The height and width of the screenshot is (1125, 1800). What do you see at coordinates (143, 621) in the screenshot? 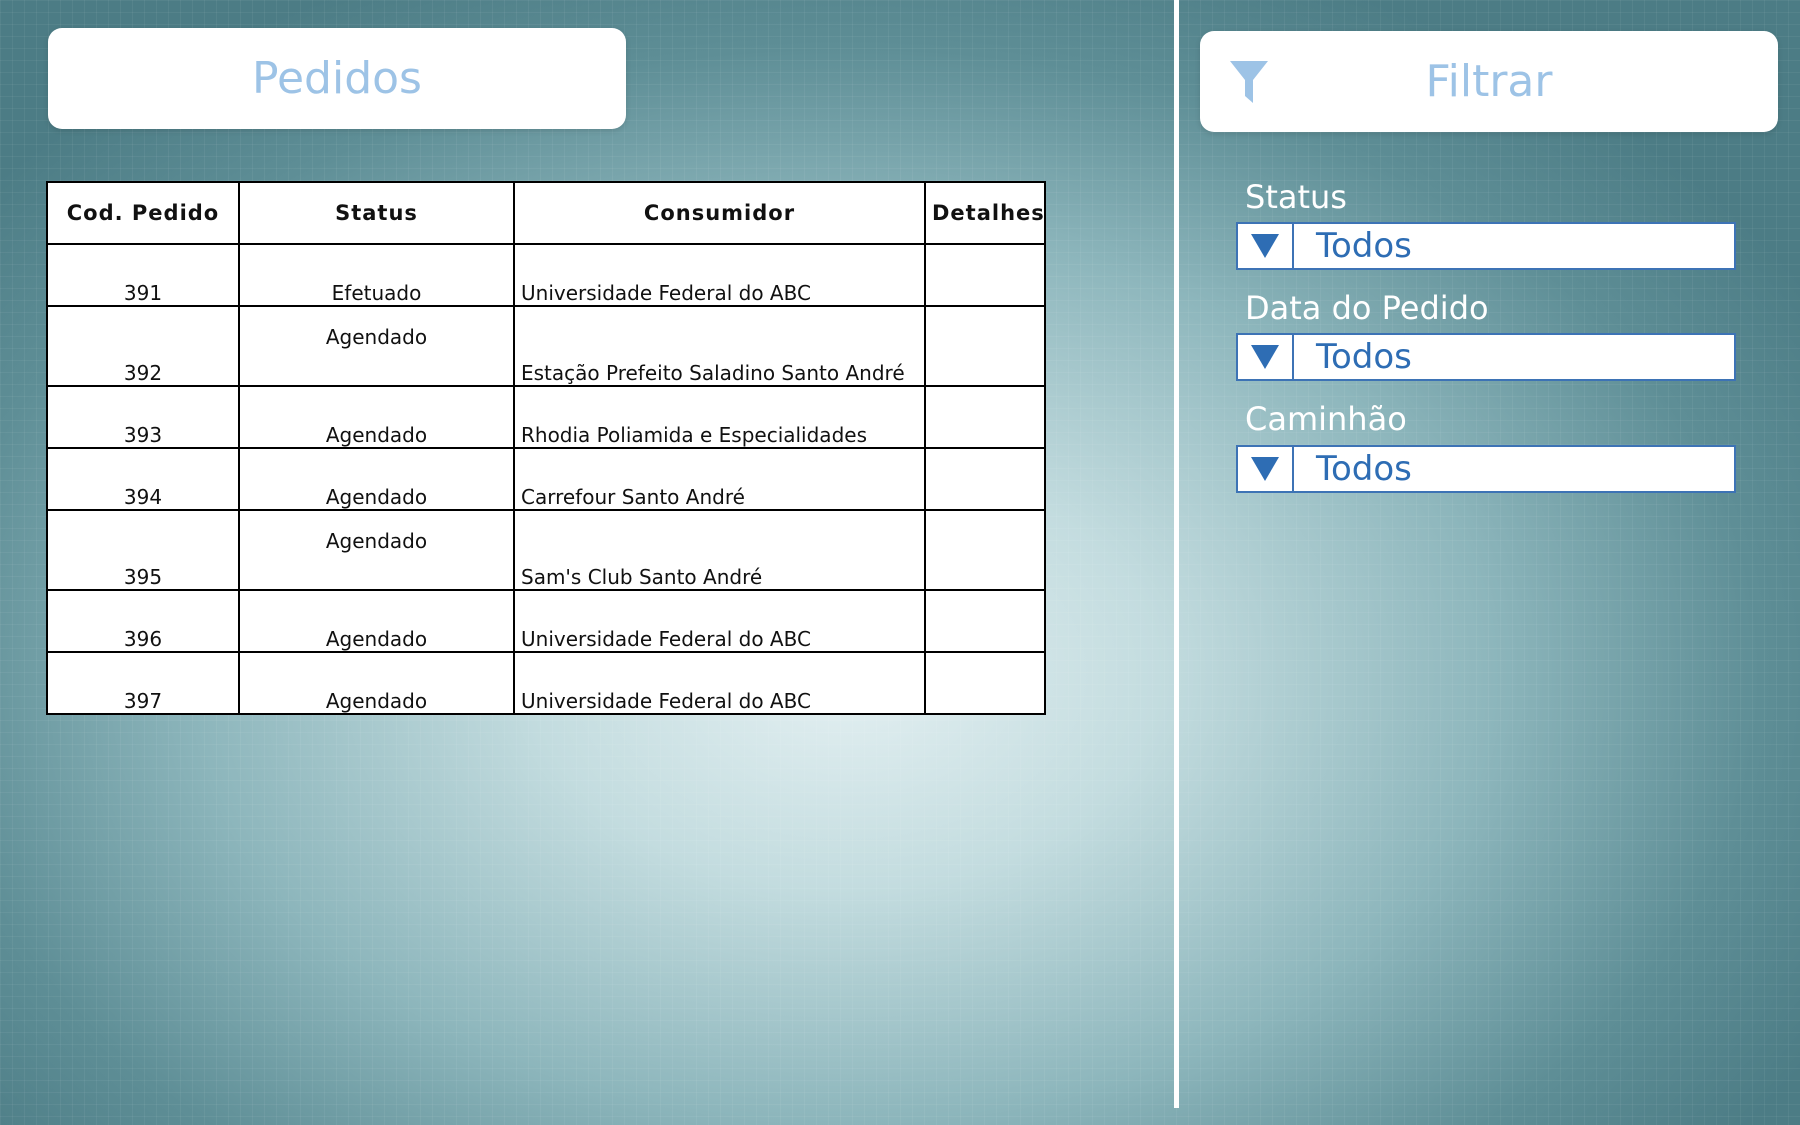
I see `order-id-cell: 396` at bounding box center [143, 621].